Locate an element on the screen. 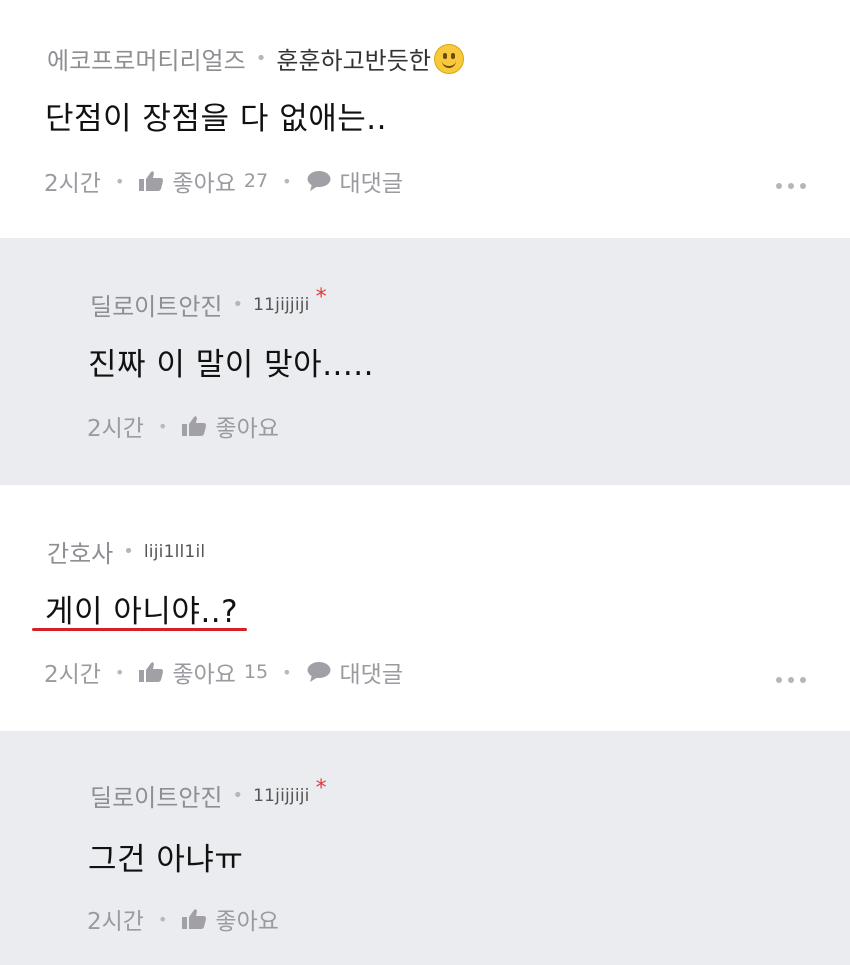 This screenshot has height=965, width=850. comment-actions: 2시간 • 좋아요 15 • 대댓글 is located at coordinates (223, 672).